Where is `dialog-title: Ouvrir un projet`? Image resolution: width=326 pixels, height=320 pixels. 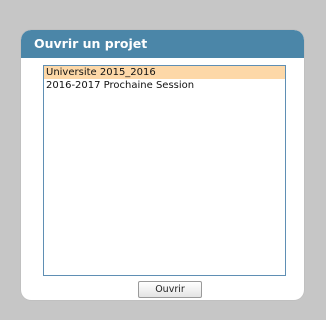 dialog-title: Ouvrir un projet is located at coordinates (162, 44).